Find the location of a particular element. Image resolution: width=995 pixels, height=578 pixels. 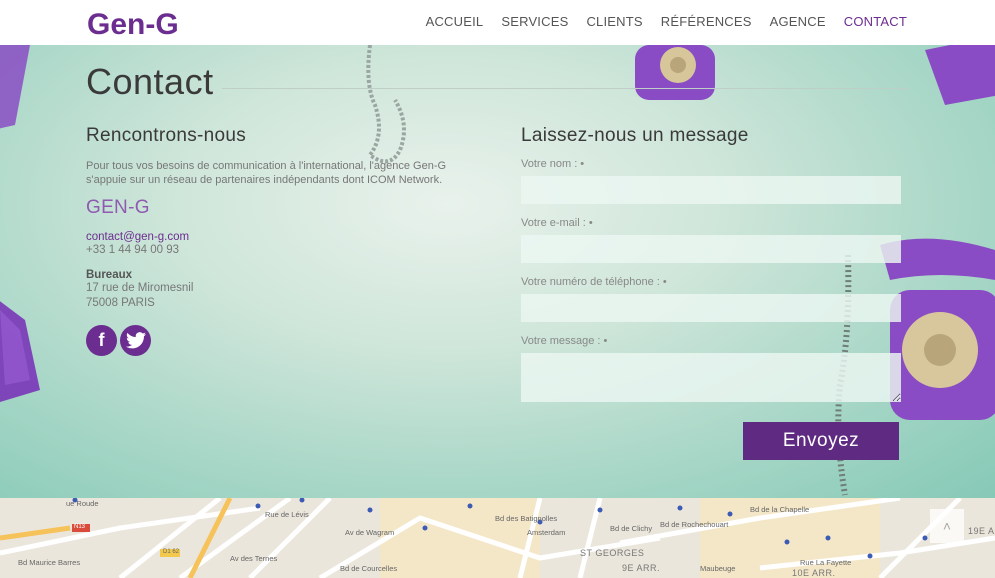

nav-agence: AGENCE is located at coordinates (798, 21).